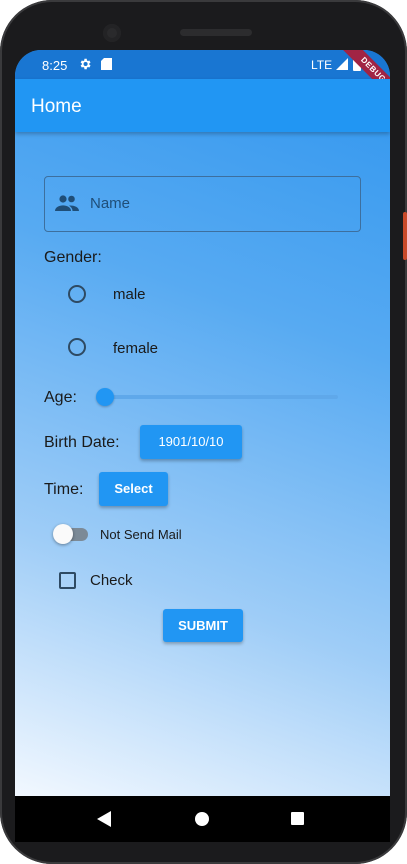  I want to click on gender-label: Gender:, so click(73, 257).